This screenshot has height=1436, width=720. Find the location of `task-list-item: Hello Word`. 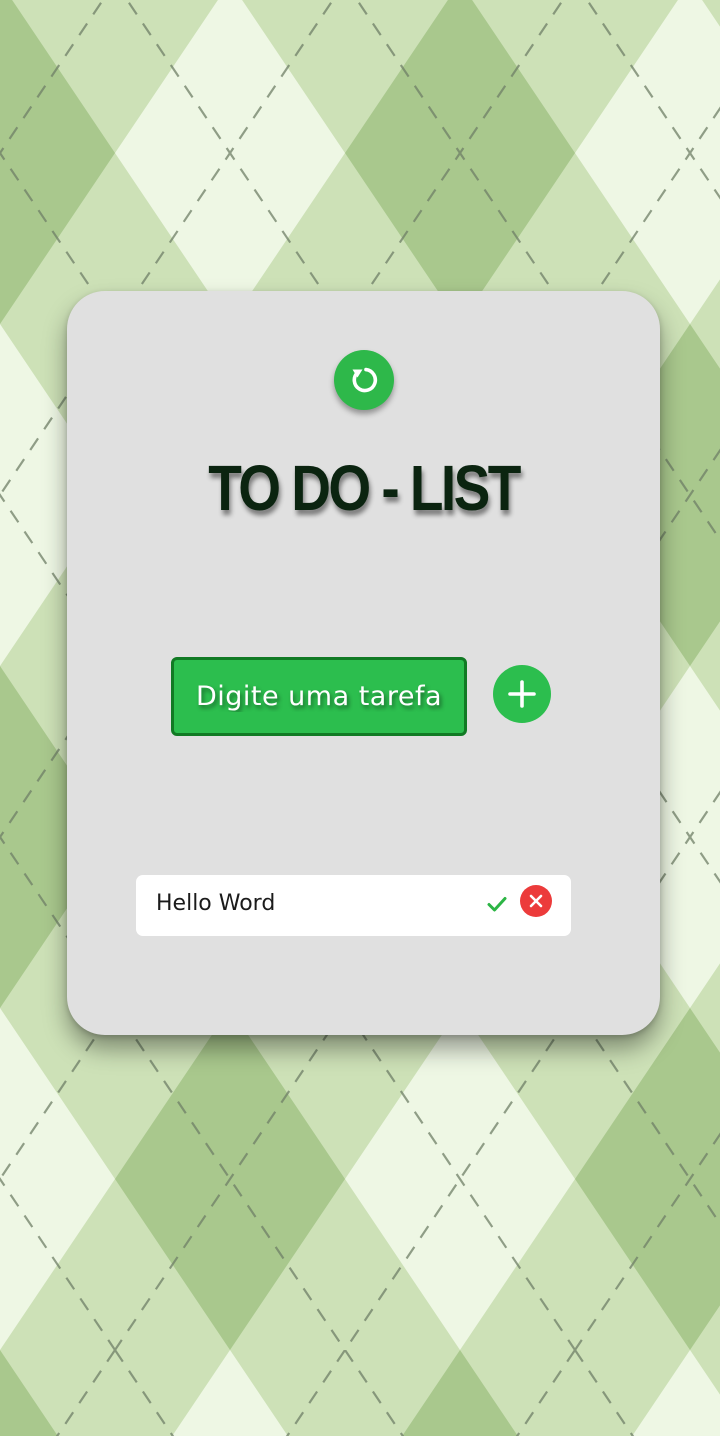

task-list-item: Hello Word is located at coordinates (353, 905).